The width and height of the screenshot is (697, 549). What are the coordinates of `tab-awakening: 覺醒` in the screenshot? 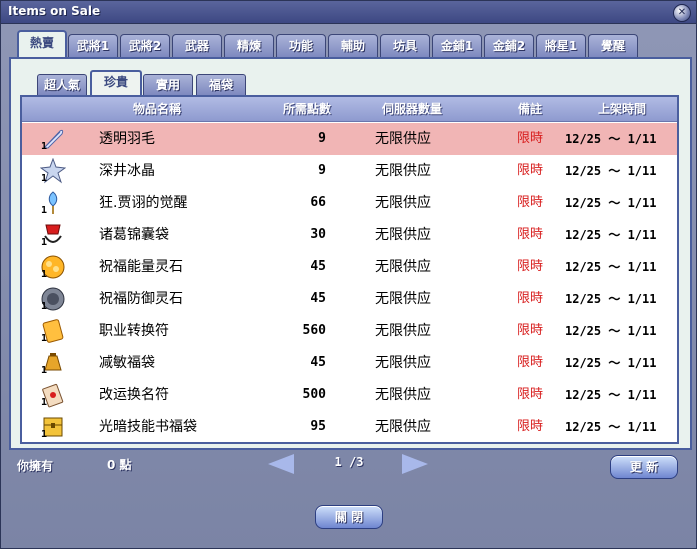 It's located at (613, 45).